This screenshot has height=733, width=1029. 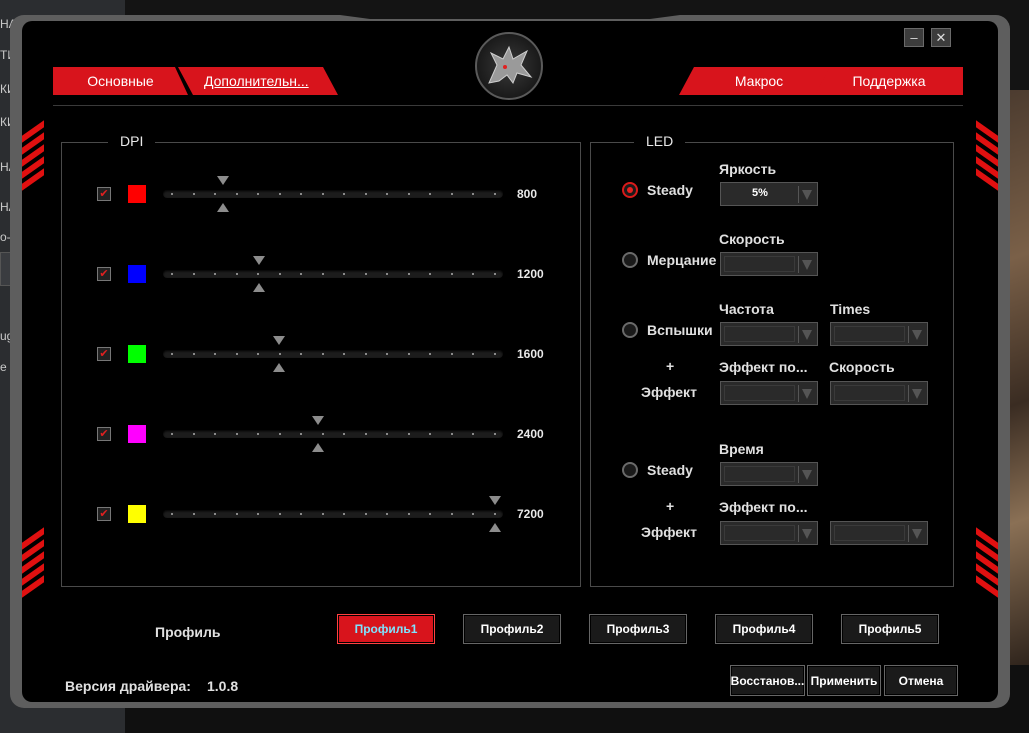 What do you see at coordinates (630, 260) in the screenshot?
I see `flicker-radio` at bounding box center [630, 260].